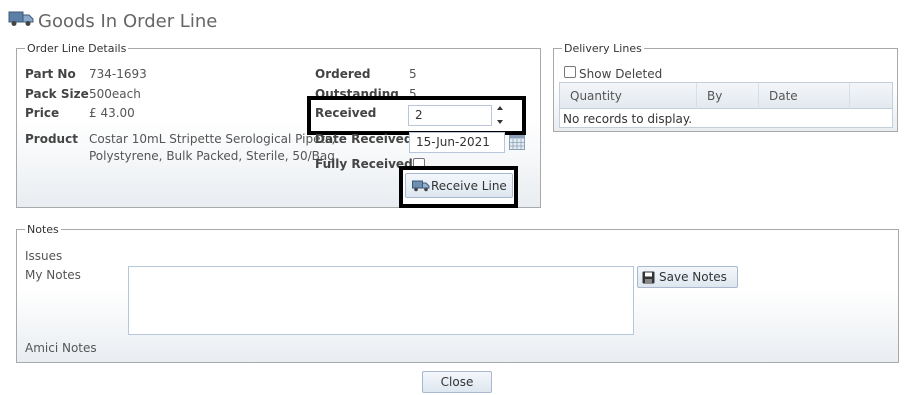  What do you see at coordinates (419, 164) in the screenshot?
I see `fully-received-checkbox` at bounding box center [419, 164].